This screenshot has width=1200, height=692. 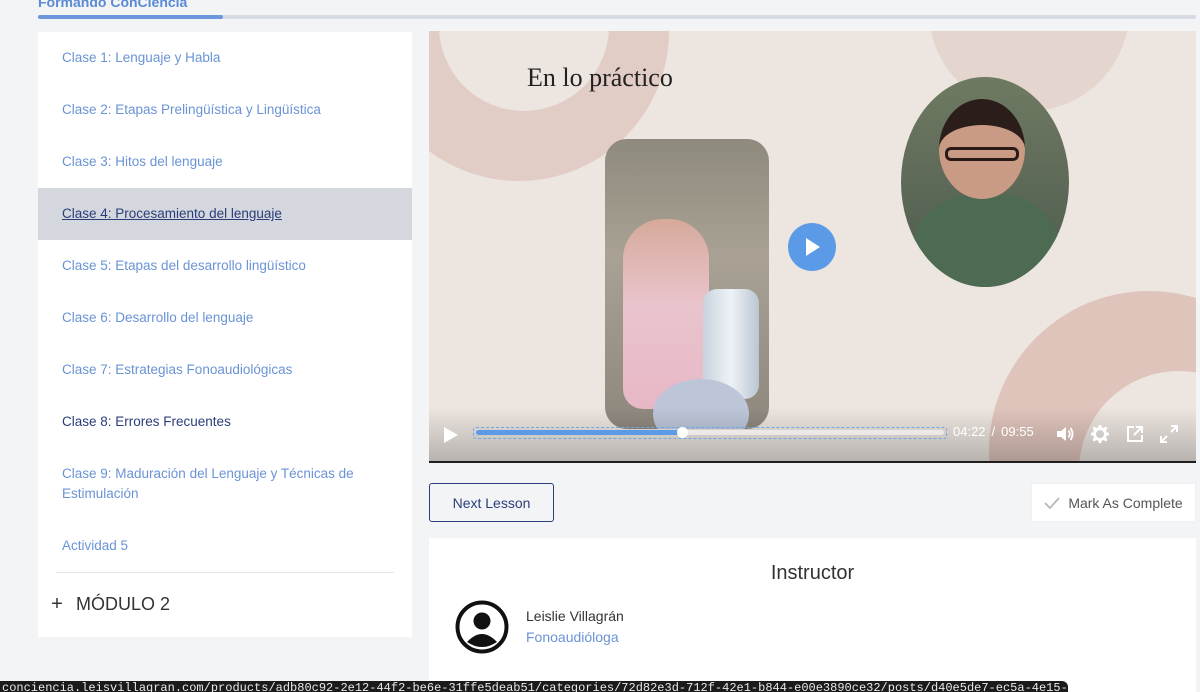 I want to click on settings-icon, so click(x=1100, y=434).